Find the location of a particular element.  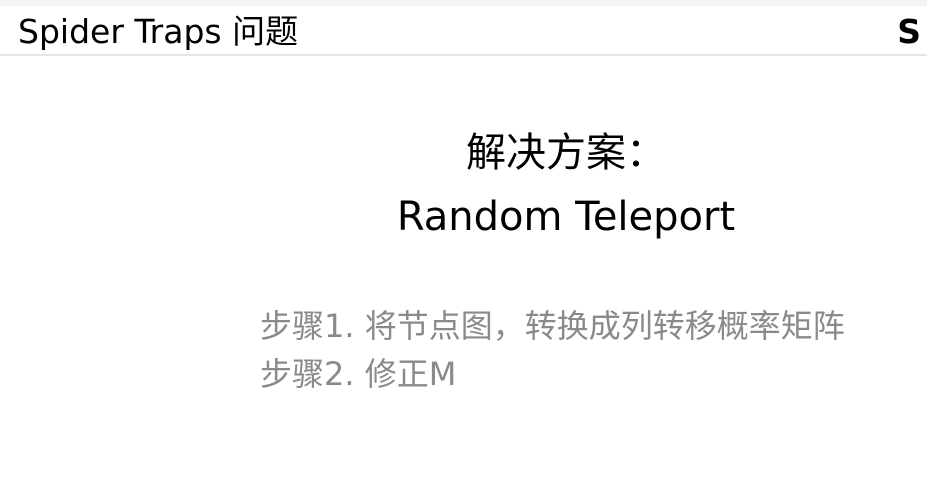

steps-list: 步骤1. 将节点图，转换成列转移概率矩阵 步骤2. 修正M is located at coordinates (590, 350).